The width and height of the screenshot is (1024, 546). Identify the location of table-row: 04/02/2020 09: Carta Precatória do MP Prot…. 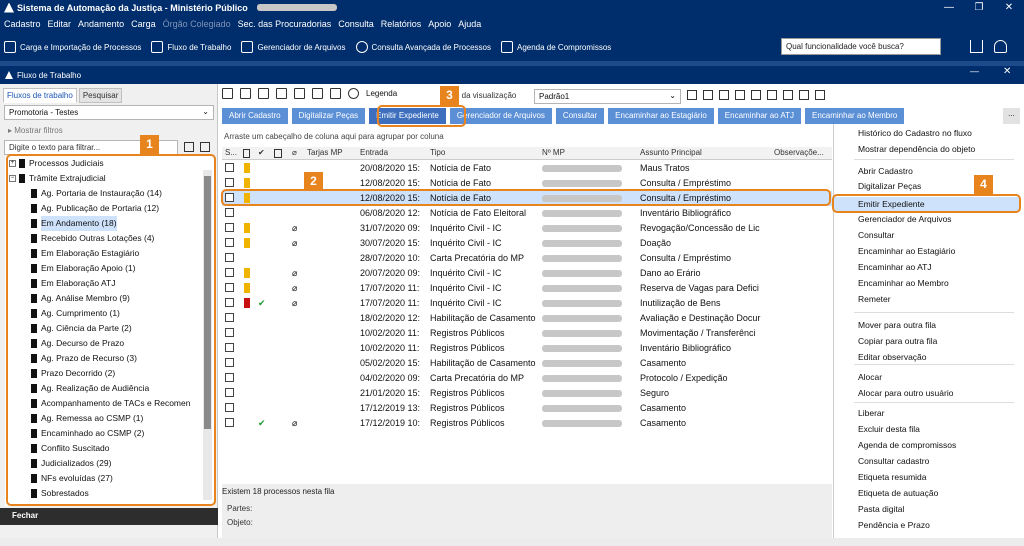
(527, 378).